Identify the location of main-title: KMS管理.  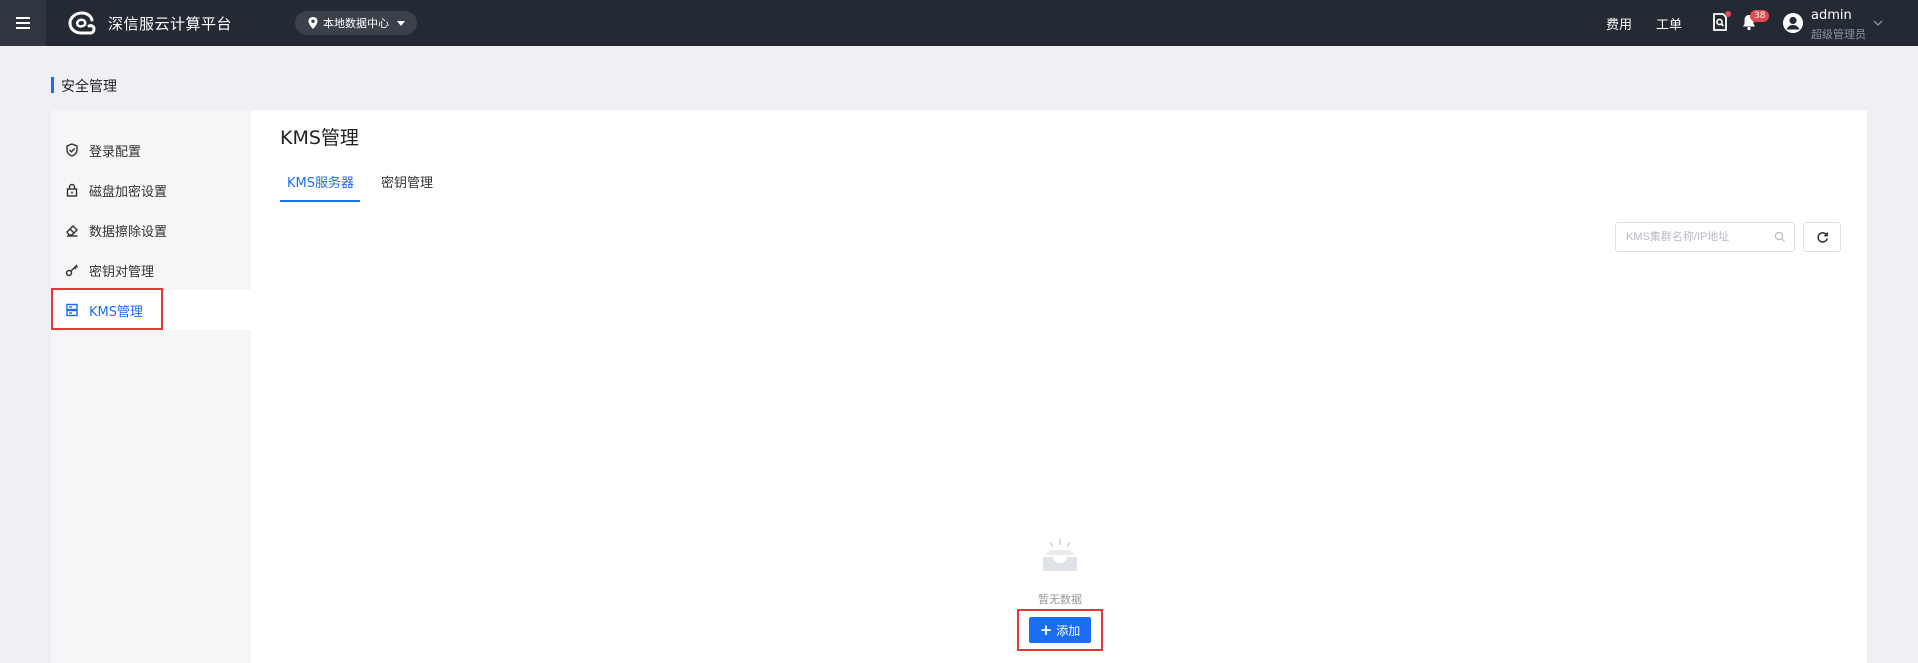
(319, 138).